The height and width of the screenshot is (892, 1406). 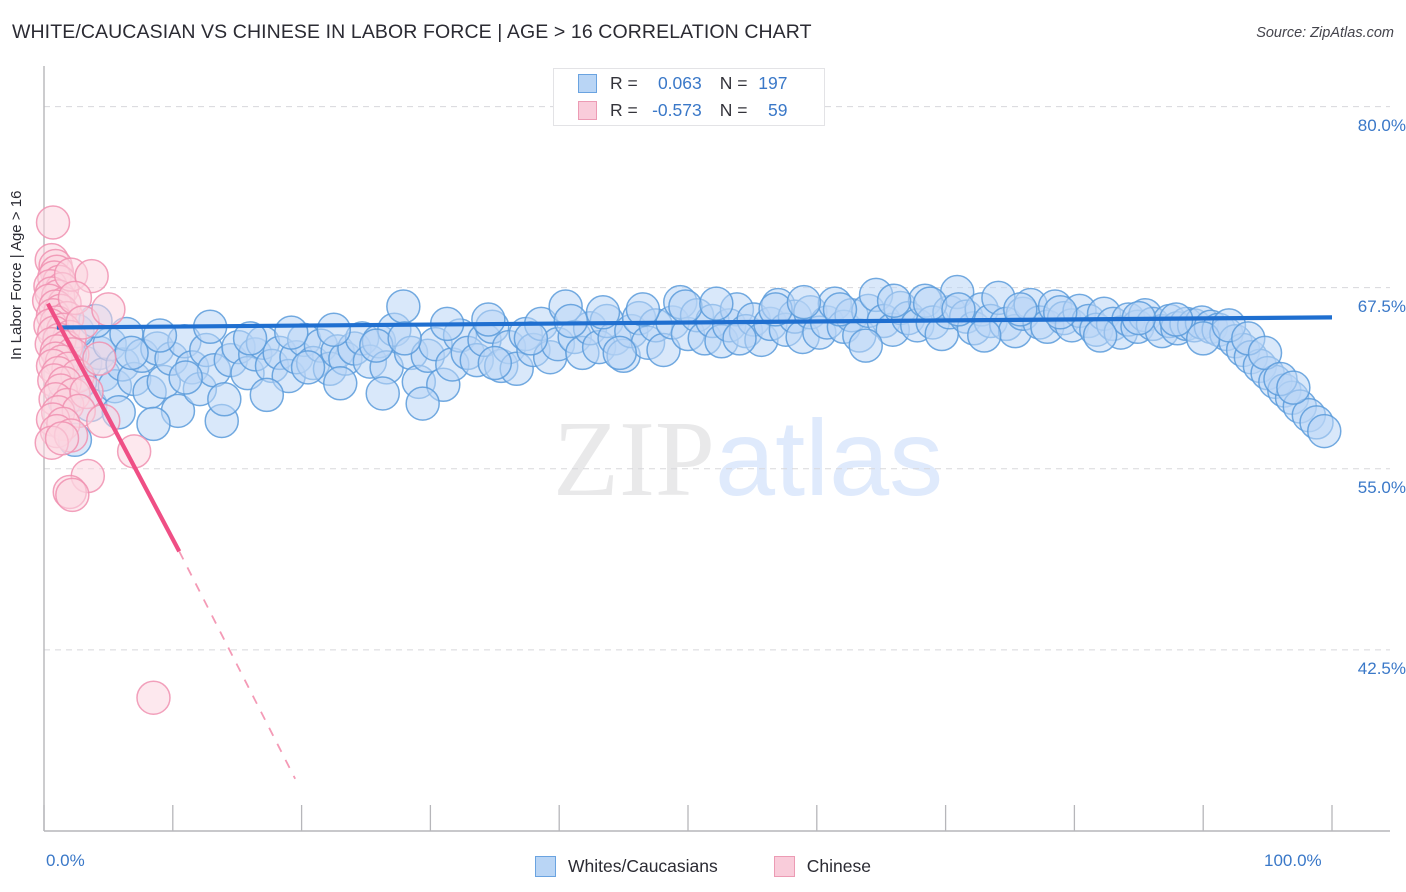 What do you see at coordinates (587, 110) in the screenshot?
I see `legend-swatch-chinese` at bounding box center [587, 110].